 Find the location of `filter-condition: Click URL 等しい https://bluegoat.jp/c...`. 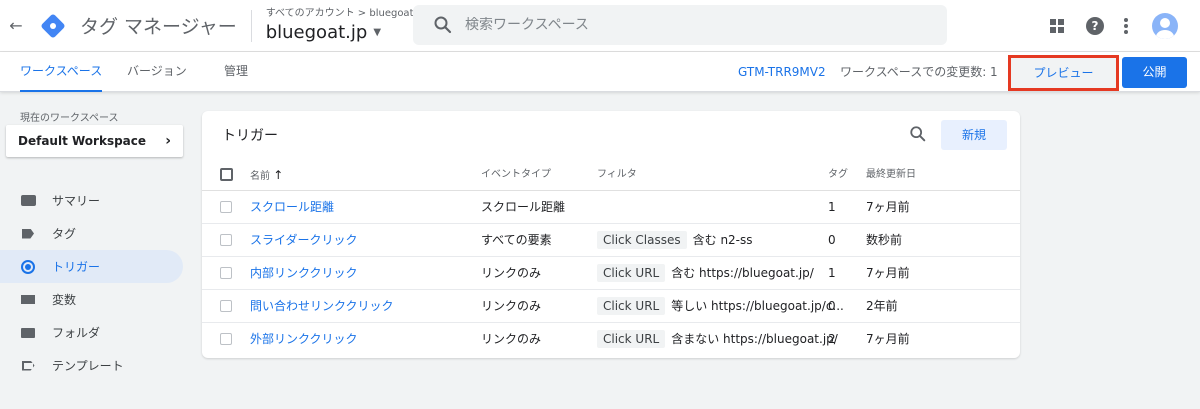

filter-condition: Click URL 等しい https://bluegoat.jp/c... is located at coordinates (720, 306).